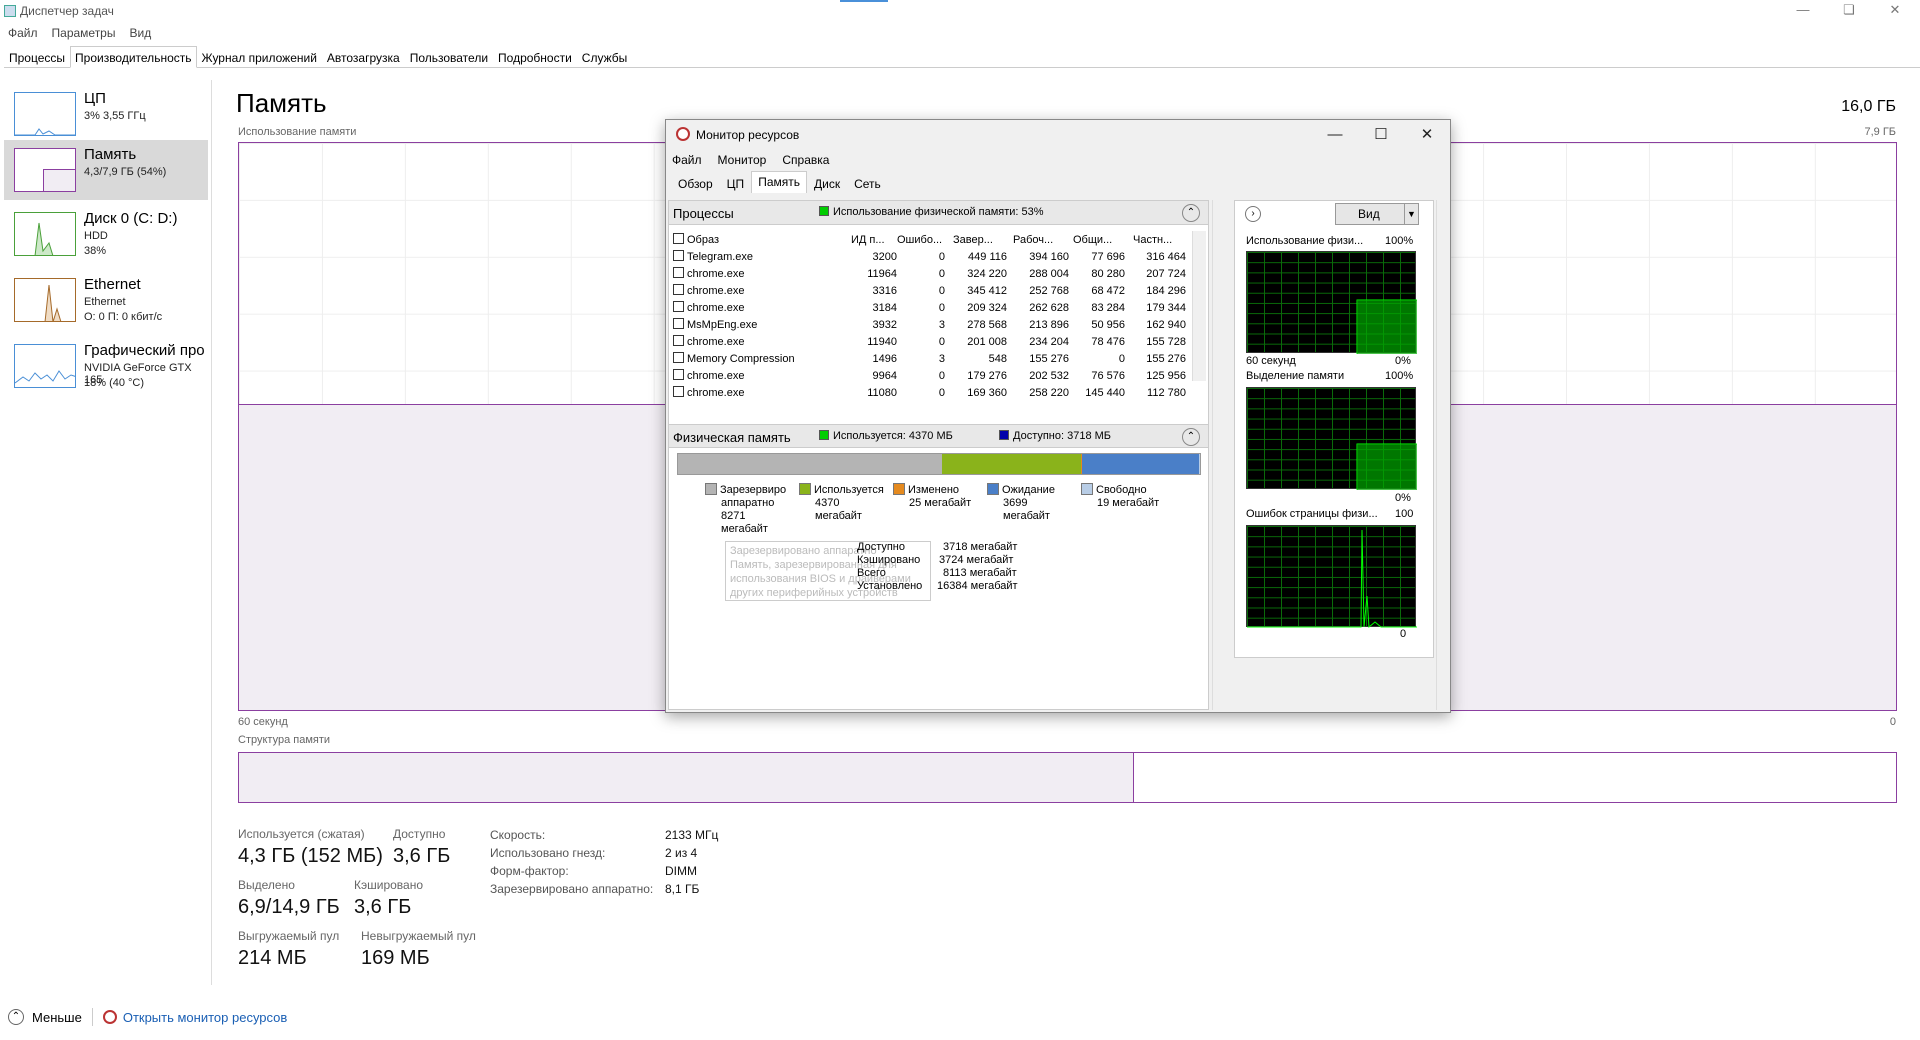 The width and height of the screenshot is (1920, 1040). I want to click on table-cell: 209 324, so click(987, 307).